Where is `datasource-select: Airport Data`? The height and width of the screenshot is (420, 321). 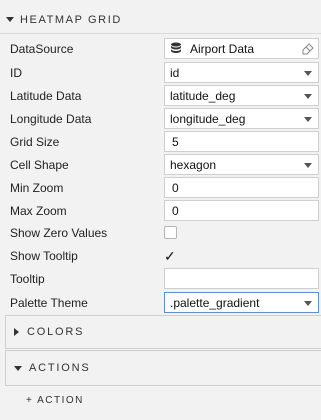 datasource-select: Airport Data is located at coordinates (241, 48).